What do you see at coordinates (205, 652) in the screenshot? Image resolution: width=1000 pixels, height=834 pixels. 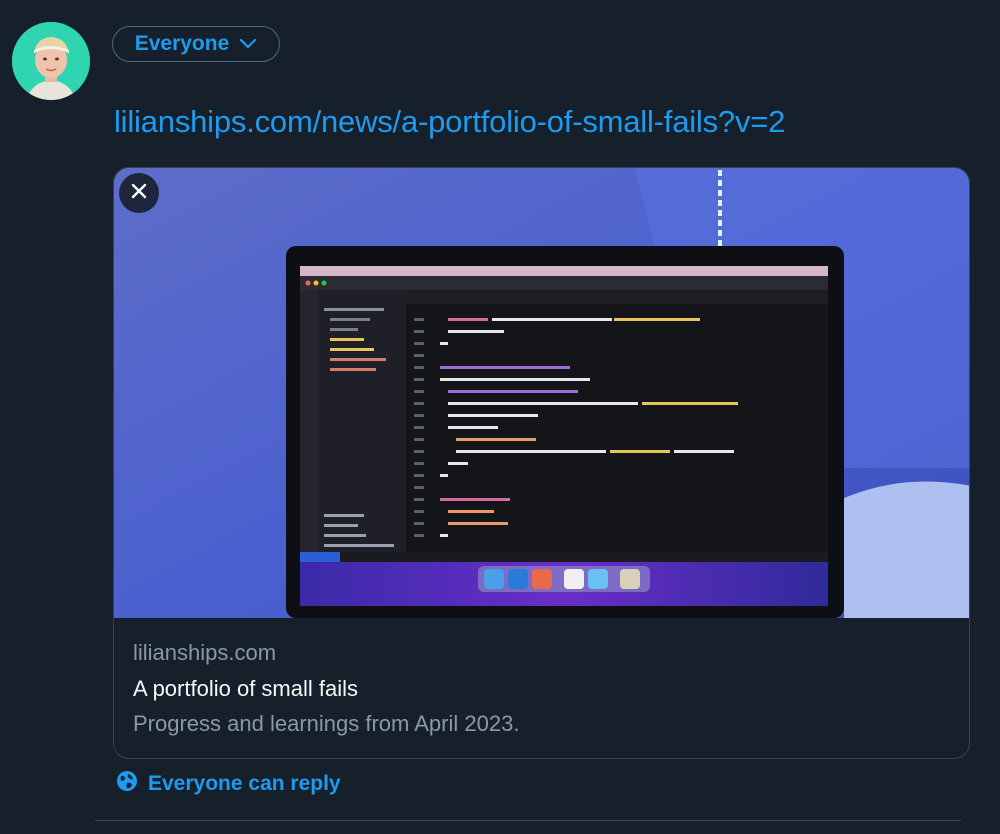 I see `card-domain: lilianships.com` at bounding box center [205, 652].